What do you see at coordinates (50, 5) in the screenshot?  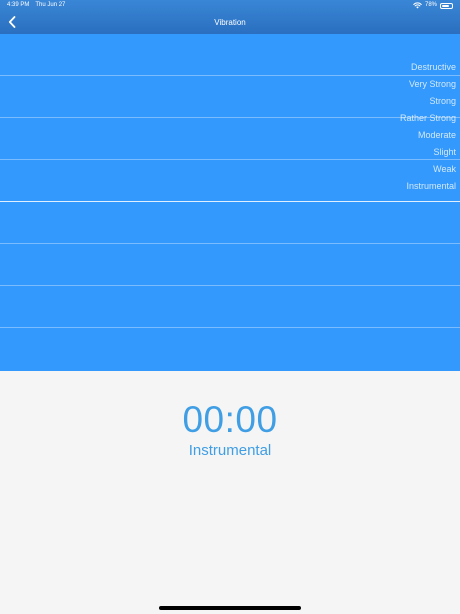 I see `status-date: Thu Jun 27` at bounding box center [50, 5].